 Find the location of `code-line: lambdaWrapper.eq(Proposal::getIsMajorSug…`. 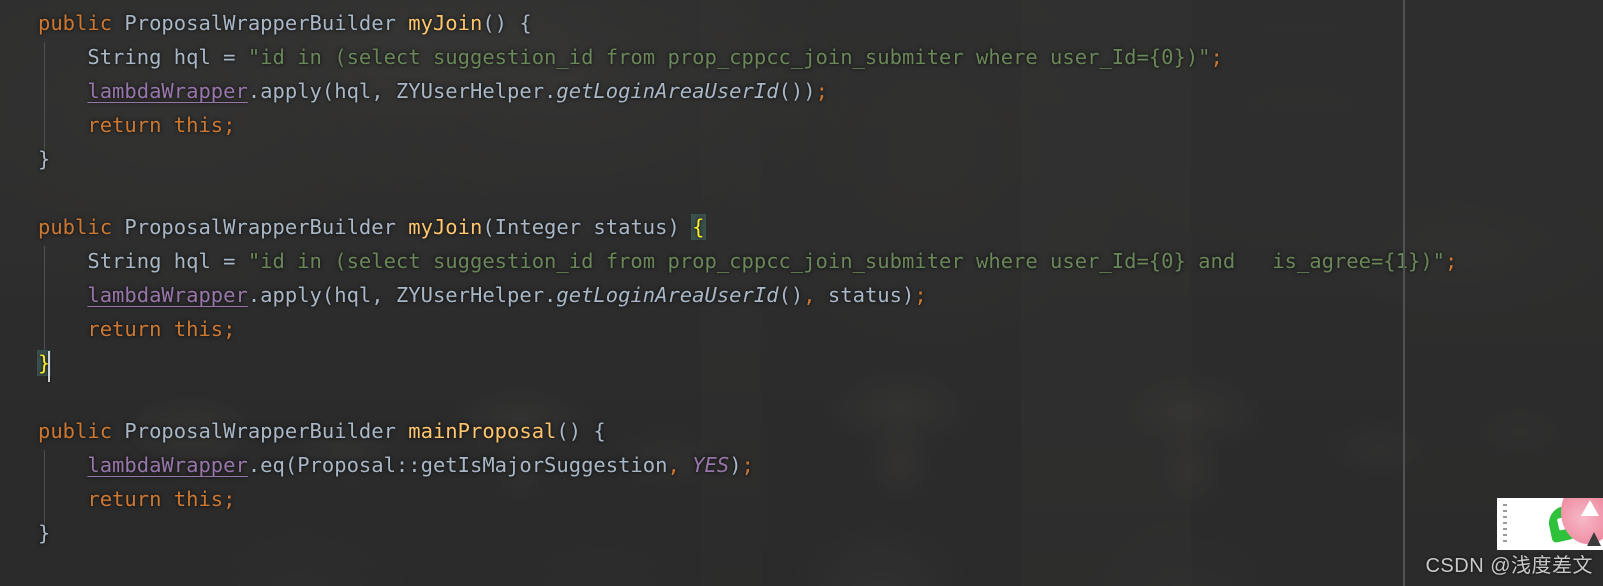

code-line: lambdaWrapper.eq(Proposal::getIsMajorSug… is located at coordinates (377, 465).